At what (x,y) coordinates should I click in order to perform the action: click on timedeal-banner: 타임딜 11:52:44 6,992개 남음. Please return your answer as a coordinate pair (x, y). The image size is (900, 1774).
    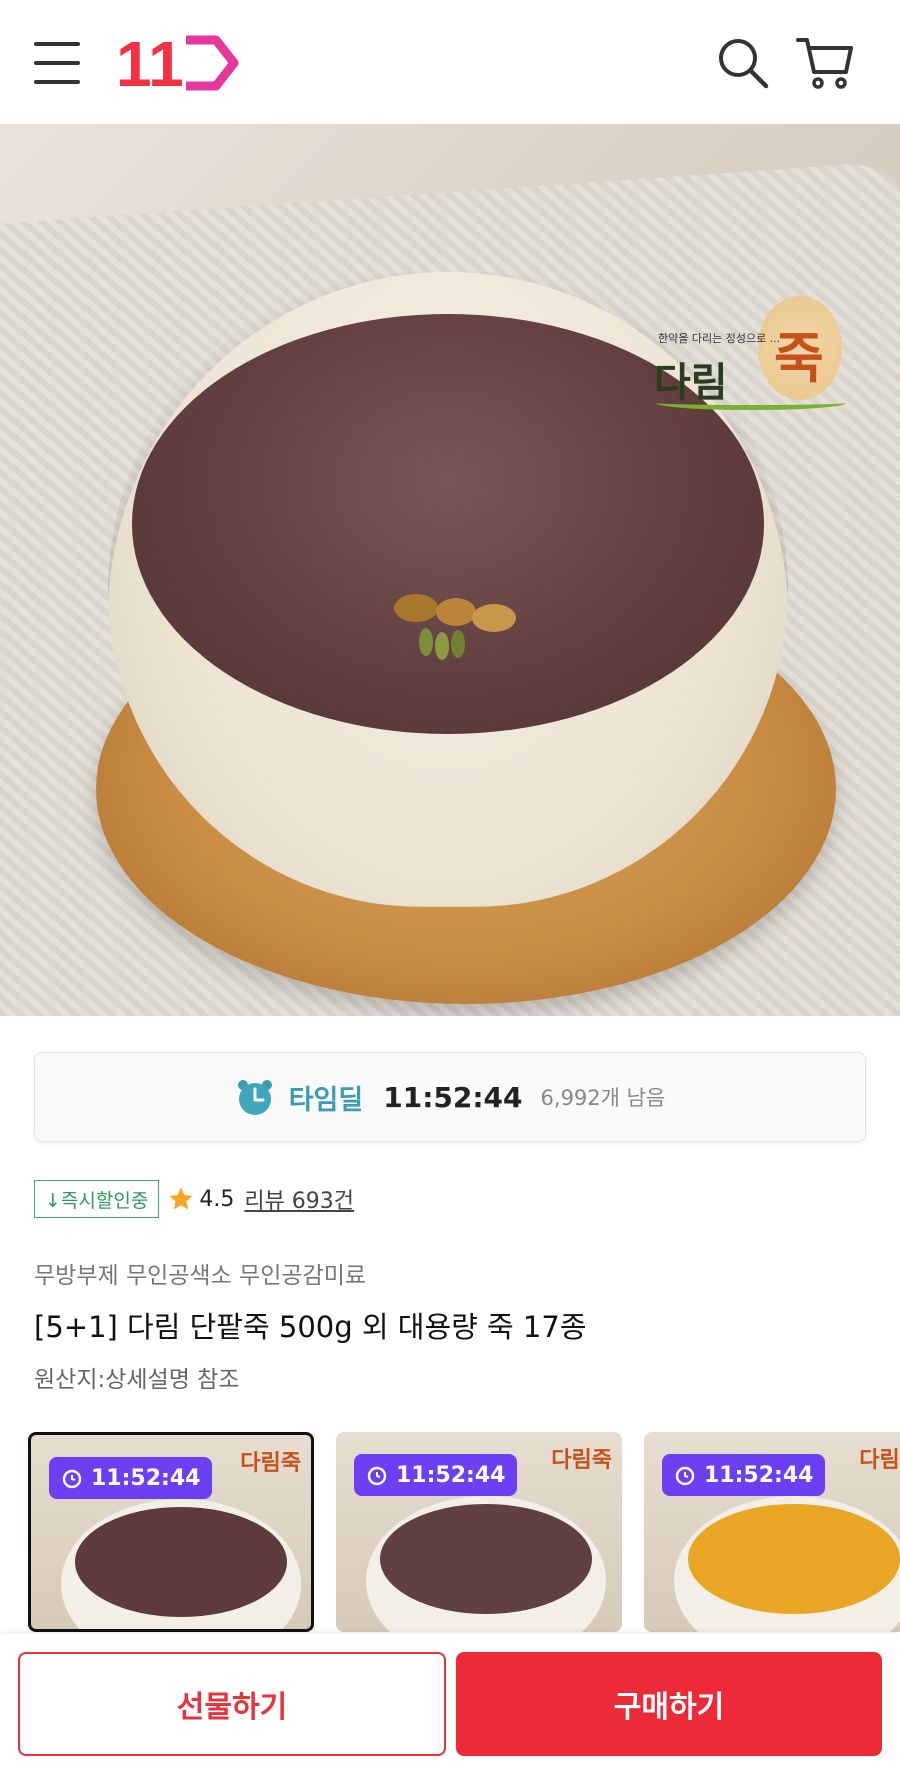
    Looking at the image, I should click on (450, 1097).